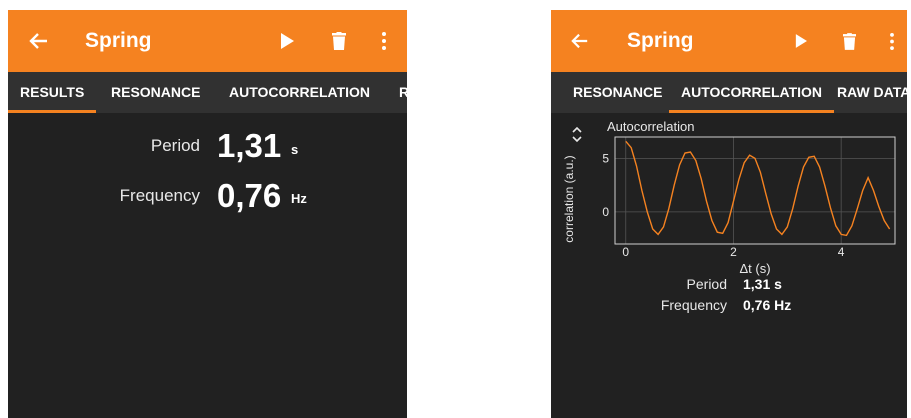 The image size is (911, 418). I want to click on frequency-value: 0,76, so click(249, 195).